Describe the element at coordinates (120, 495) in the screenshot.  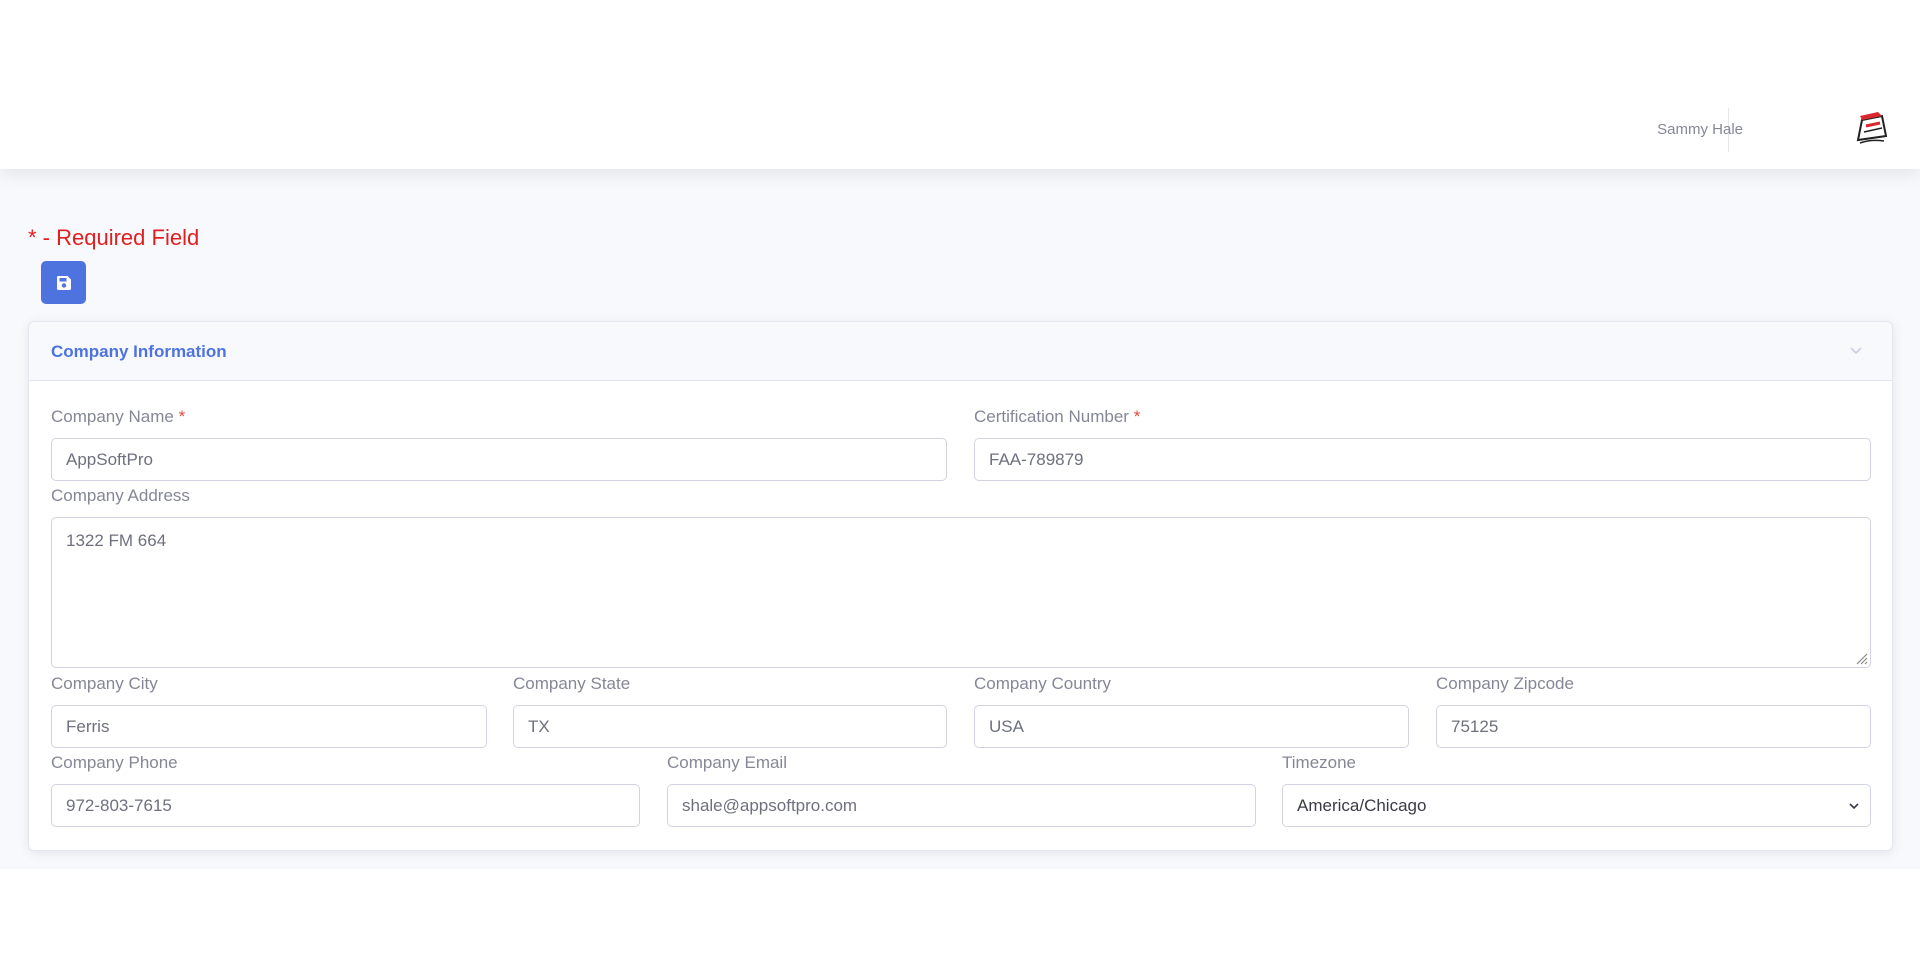
I see `company-address-label: Company Address` at that location.